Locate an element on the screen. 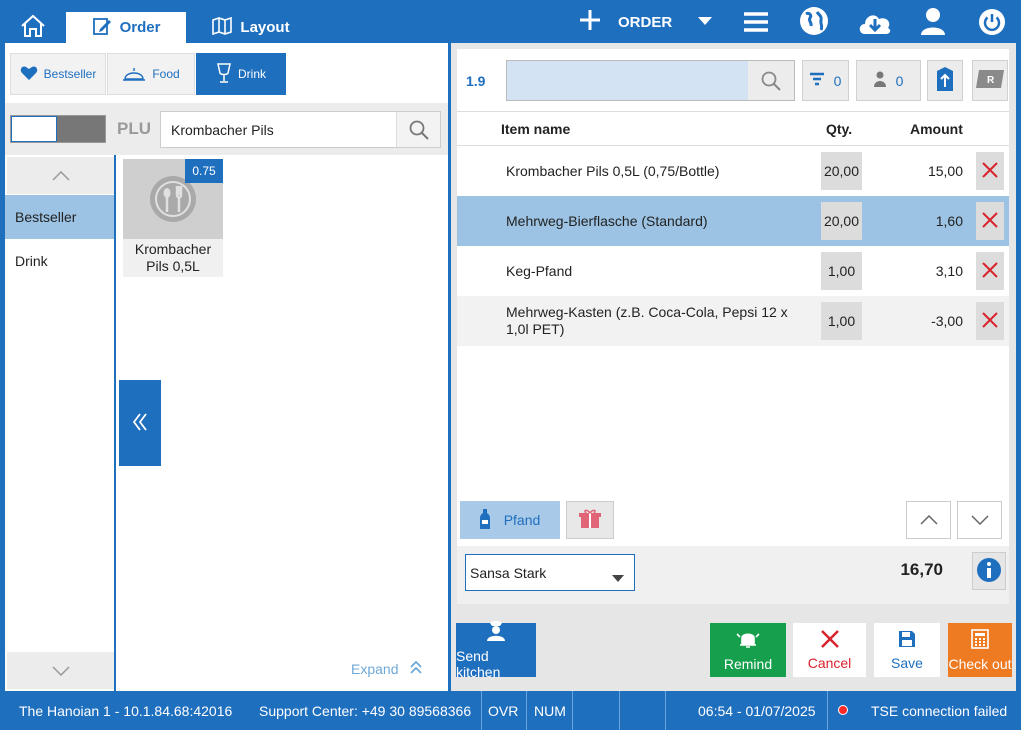 The height and width of the screenshot is (730, 1021). receipt-r-icon: R is located at coordinates (990, 80).